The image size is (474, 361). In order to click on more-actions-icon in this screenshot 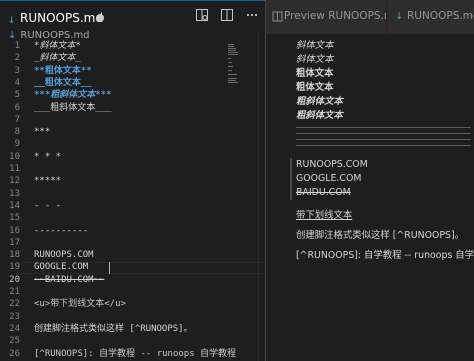, I will do `click(252, 15)`.